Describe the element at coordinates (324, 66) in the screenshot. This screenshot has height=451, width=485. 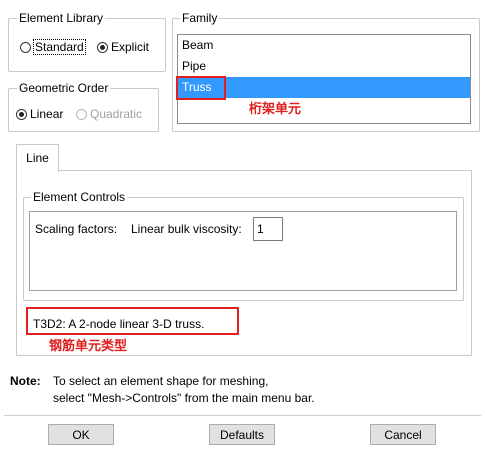
I see `family-item-pipe: Pipe` at that location.